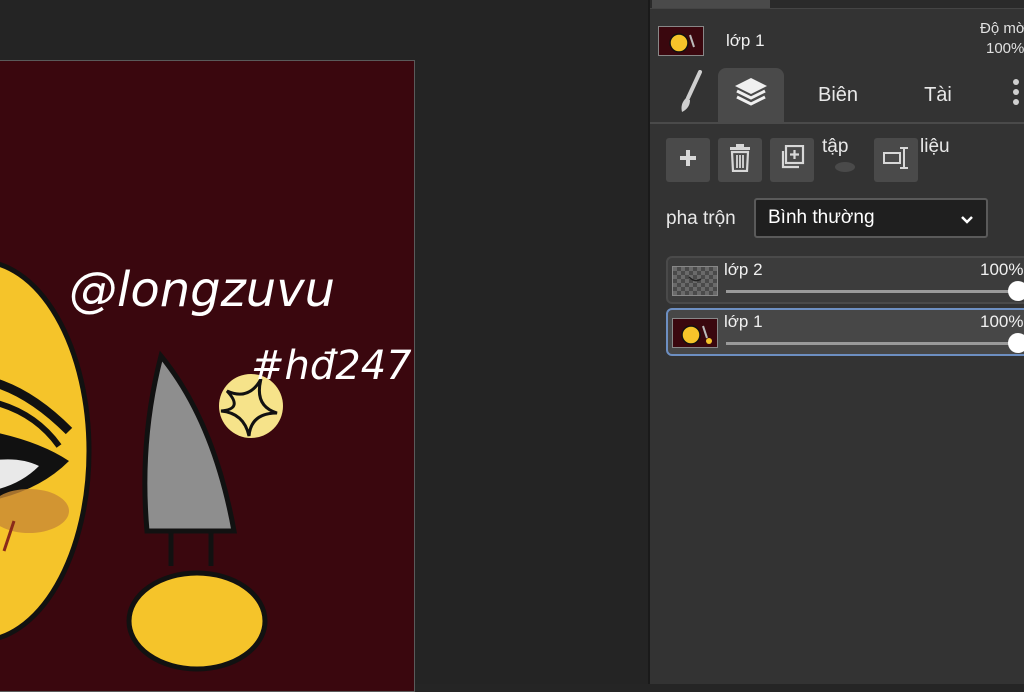 The image size is (1024, 692). I want to click on merge-layer-label: tập, so click(835, 147).